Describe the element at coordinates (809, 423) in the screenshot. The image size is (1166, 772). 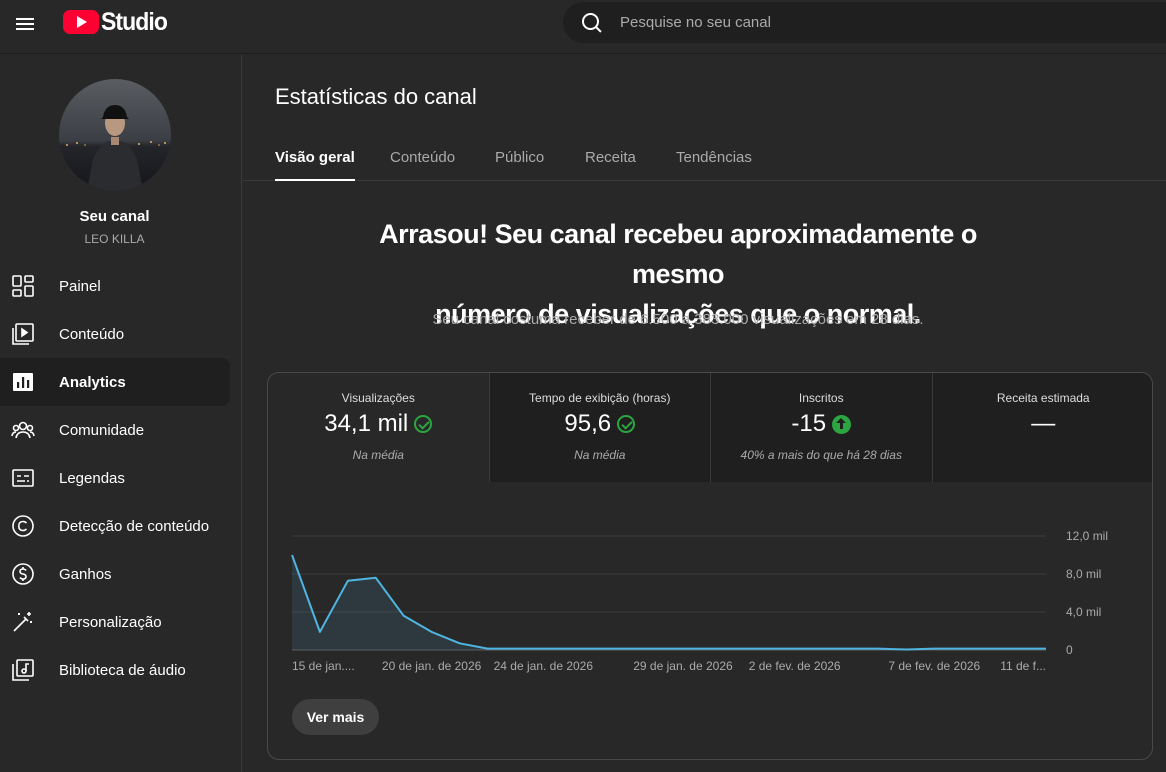
I see `metric-value: -15` at that location.